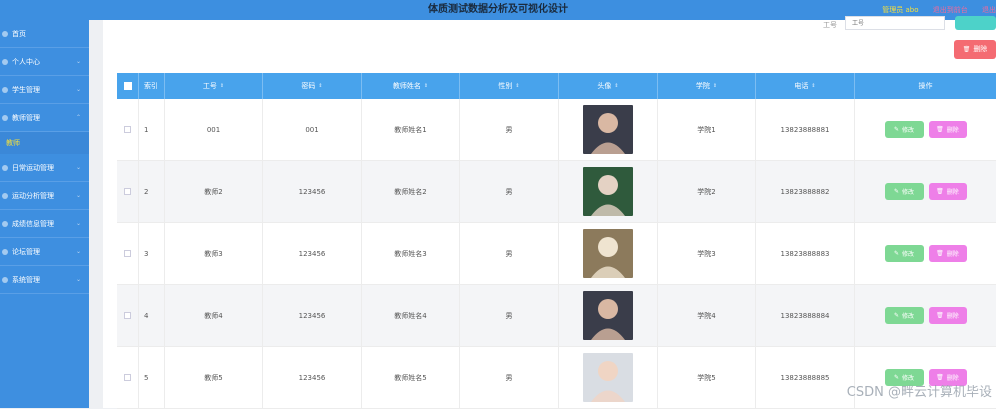 The width and height of the screenshot is (996, 409). I want to click on sidebar-item-exercise-analysis: 运动分析管理 ⌄, so click(44, 196).